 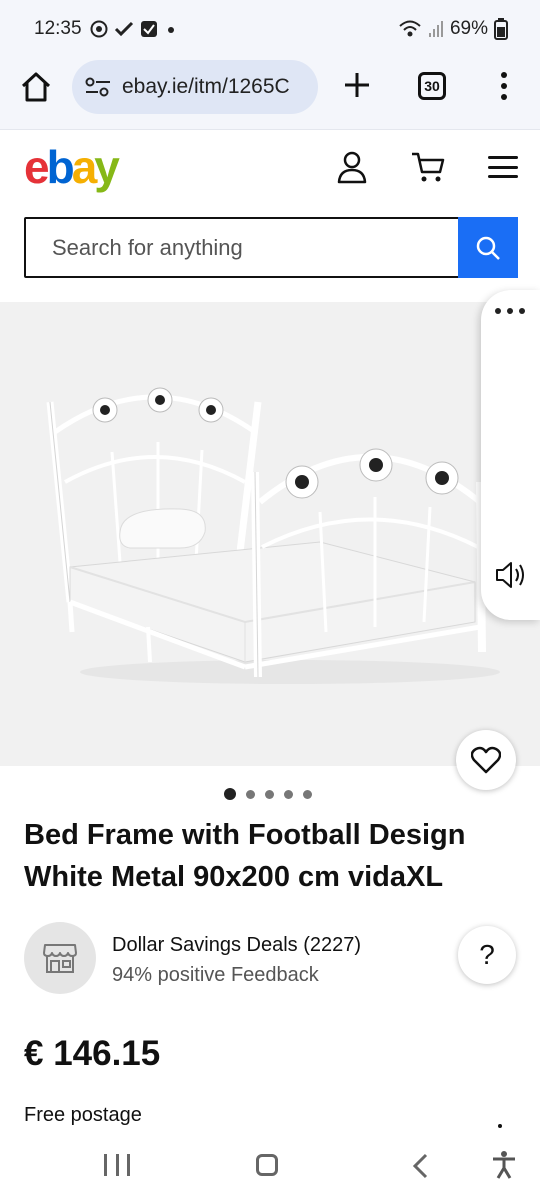 I want to click on ebay-logo: ebay, so click(x=72, y=167).